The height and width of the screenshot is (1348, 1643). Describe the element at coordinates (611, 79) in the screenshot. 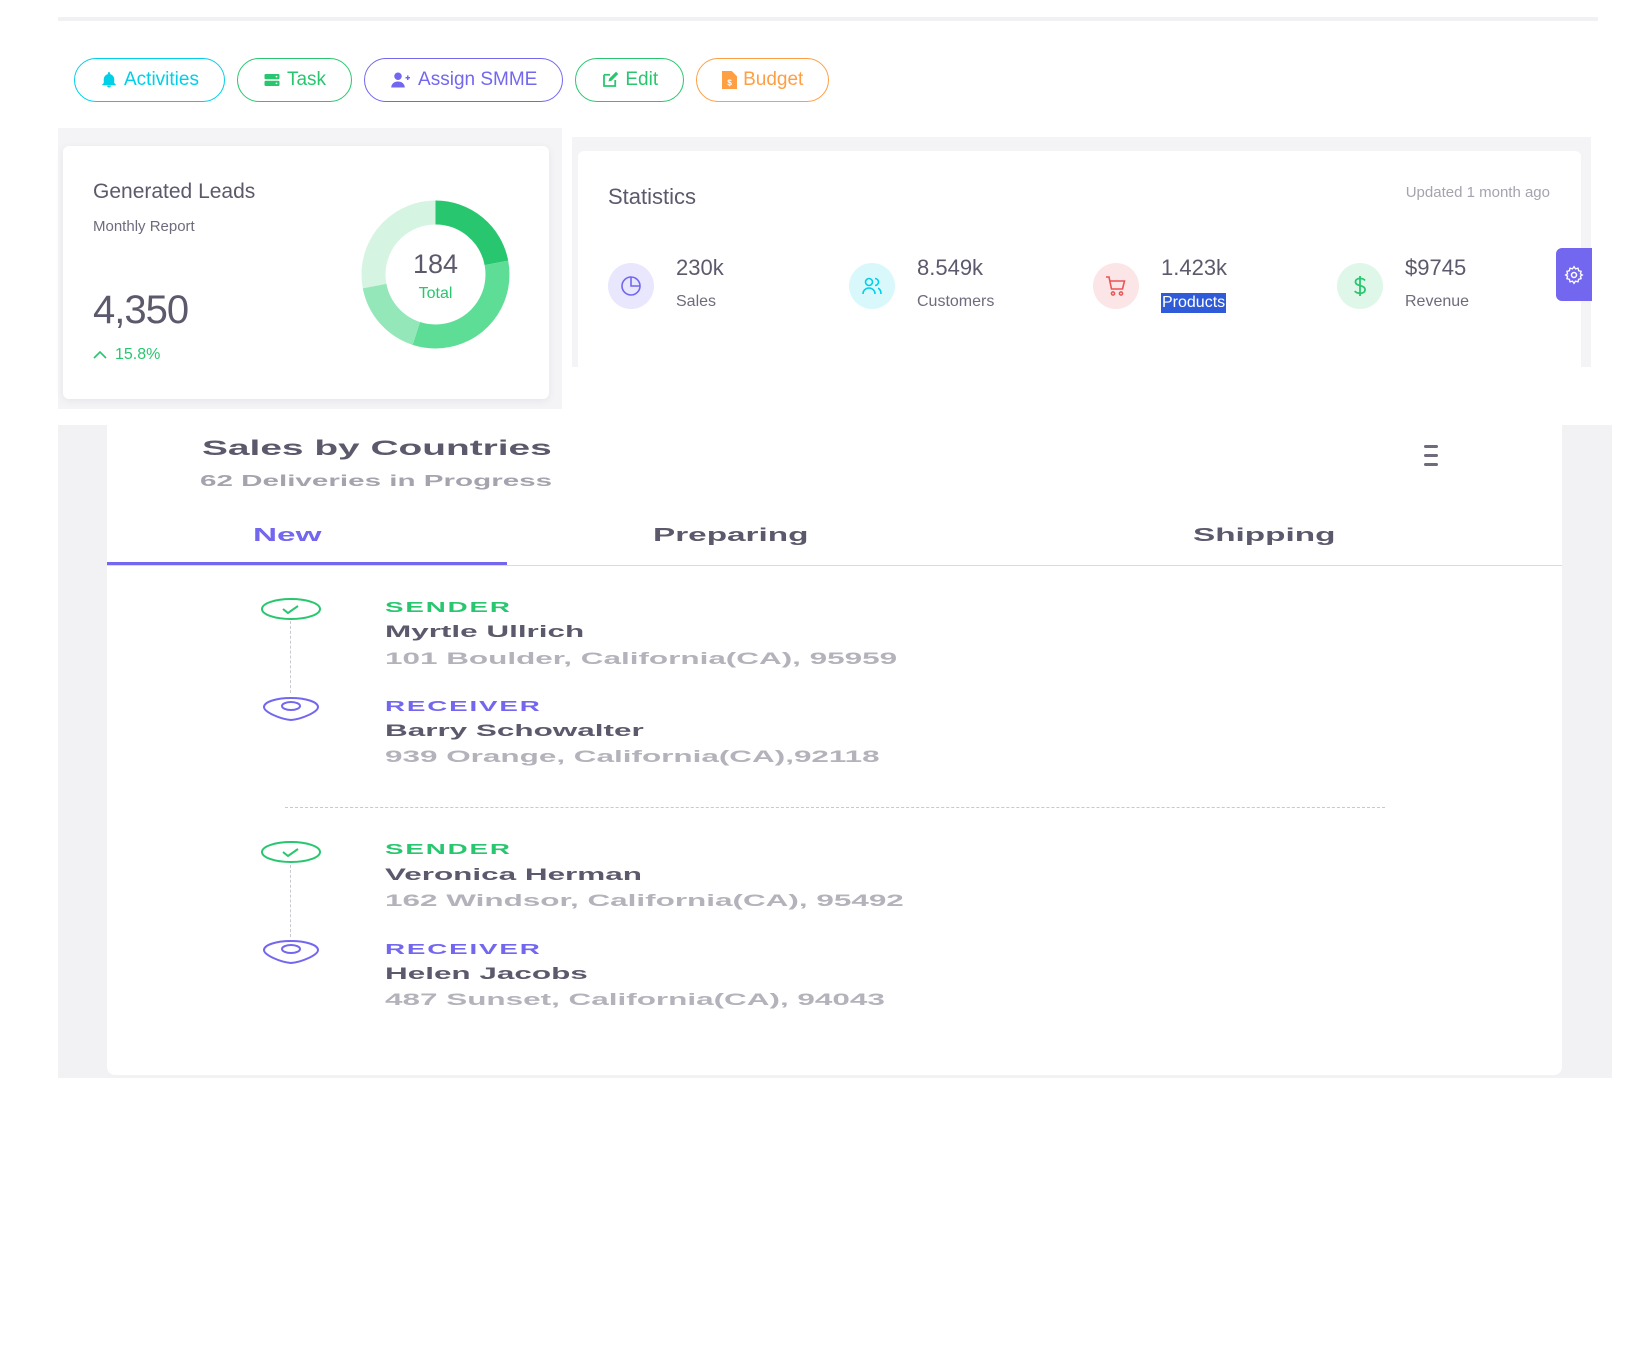

I see `edit-icon` at that location.